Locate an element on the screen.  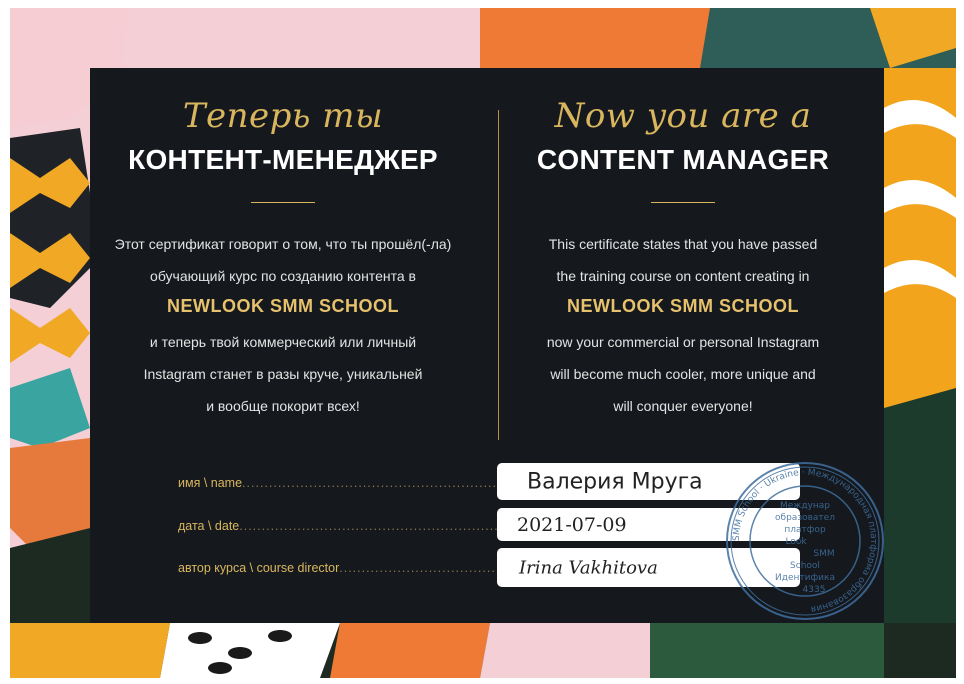
name-label-text: имя \ name is located at coordinates (210, 483).